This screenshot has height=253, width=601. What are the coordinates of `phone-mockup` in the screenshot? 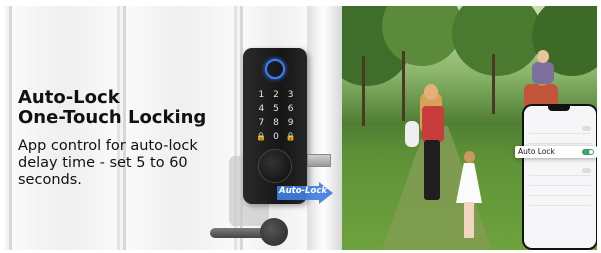 It's located at (559, 177).